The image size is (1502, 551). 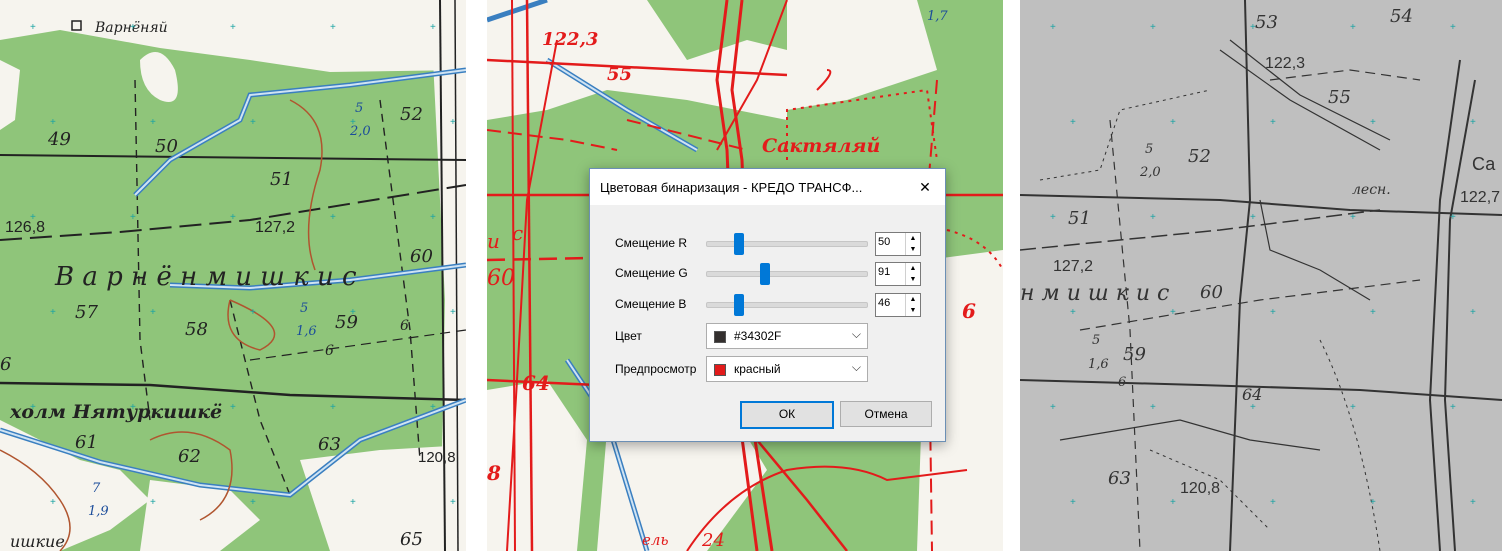 What do you see at coordinates (758, 336) in the screenshot?
I see `color-value: #34302F` at bounding box center [758, 336].